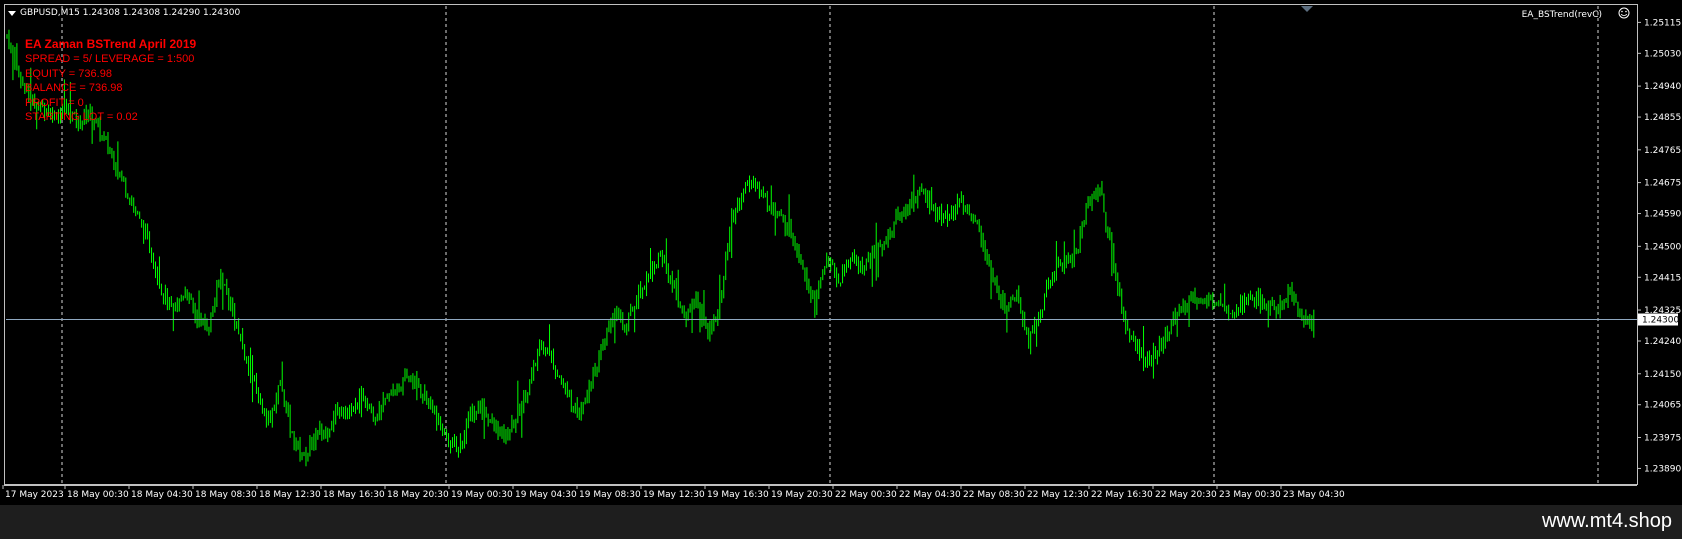 Image resolution: width=1682 pixels, height=539 pixels. What do you see at coordinates (994, 495) in the screenshot?
I see `time-tick-label: 22 May 08:30` at bounding box center [994, 495].